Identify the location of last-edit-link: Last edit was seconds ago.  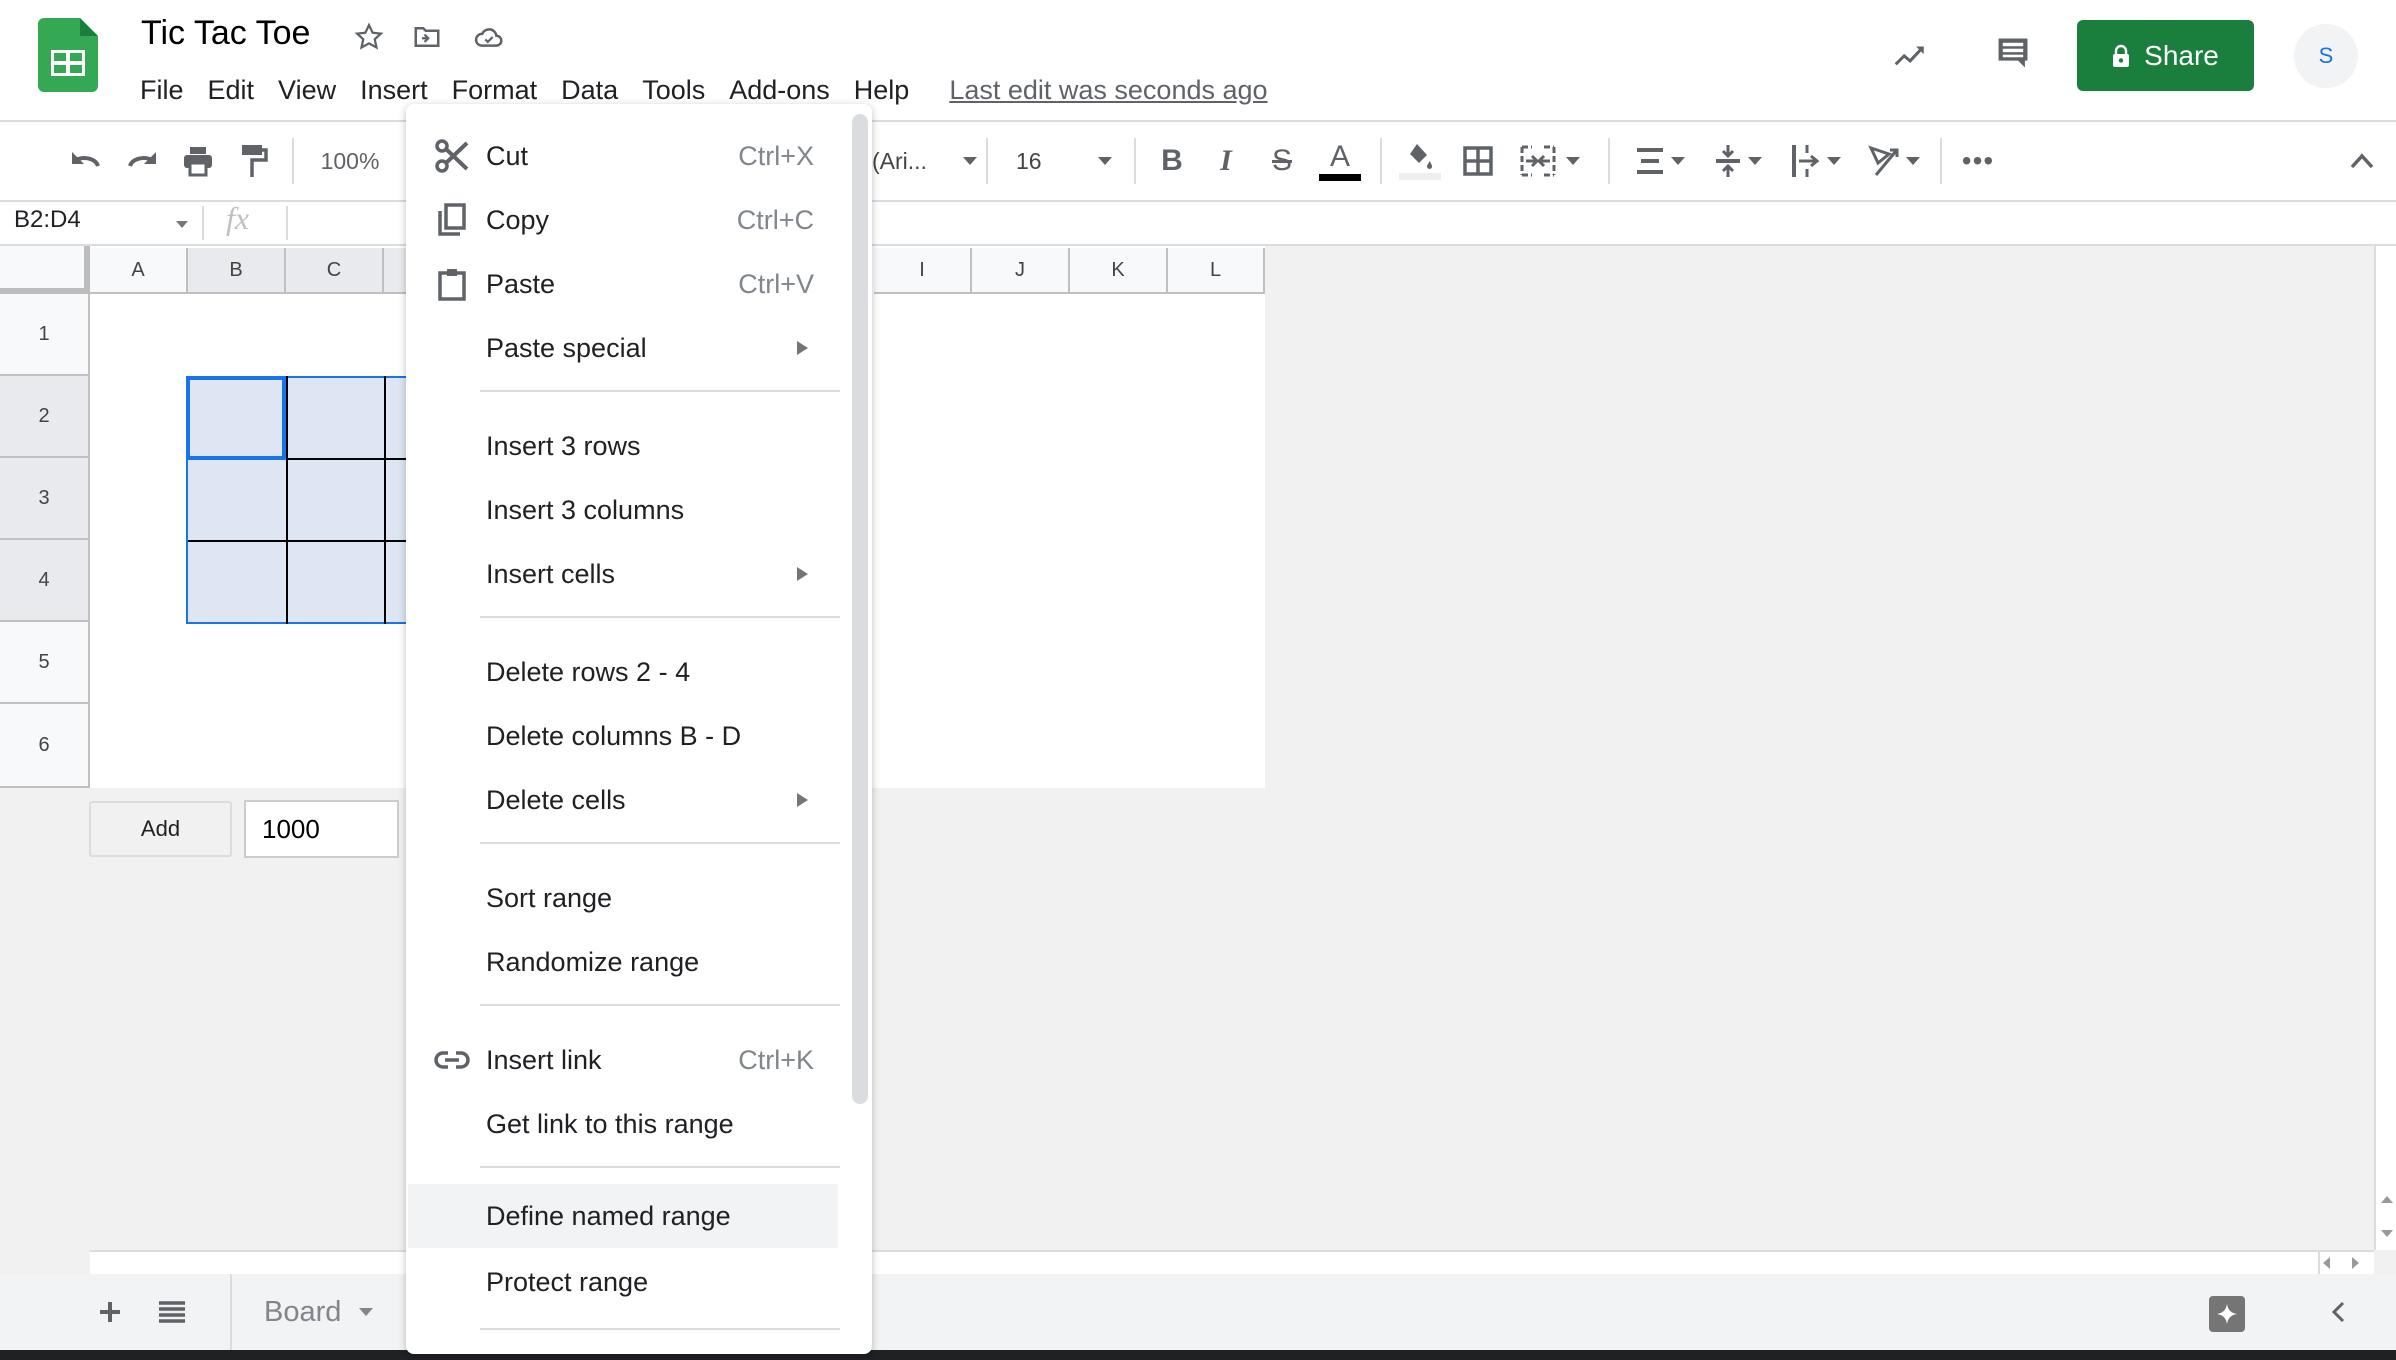
(1108, 90).